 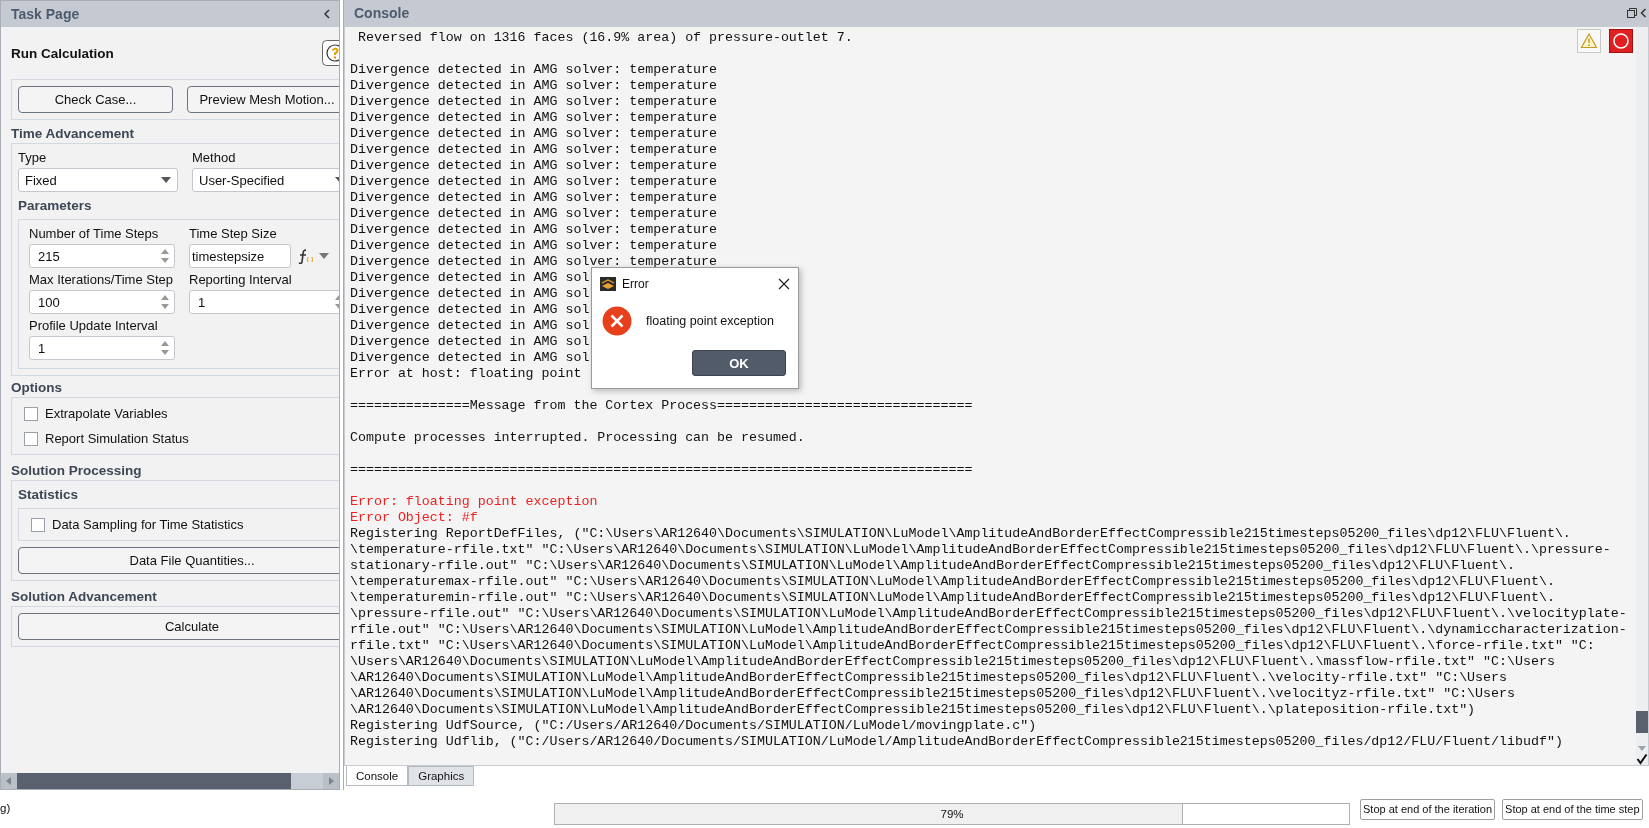 I want to click on console-line: Error at host: floating point, so click(x=466, y=373).